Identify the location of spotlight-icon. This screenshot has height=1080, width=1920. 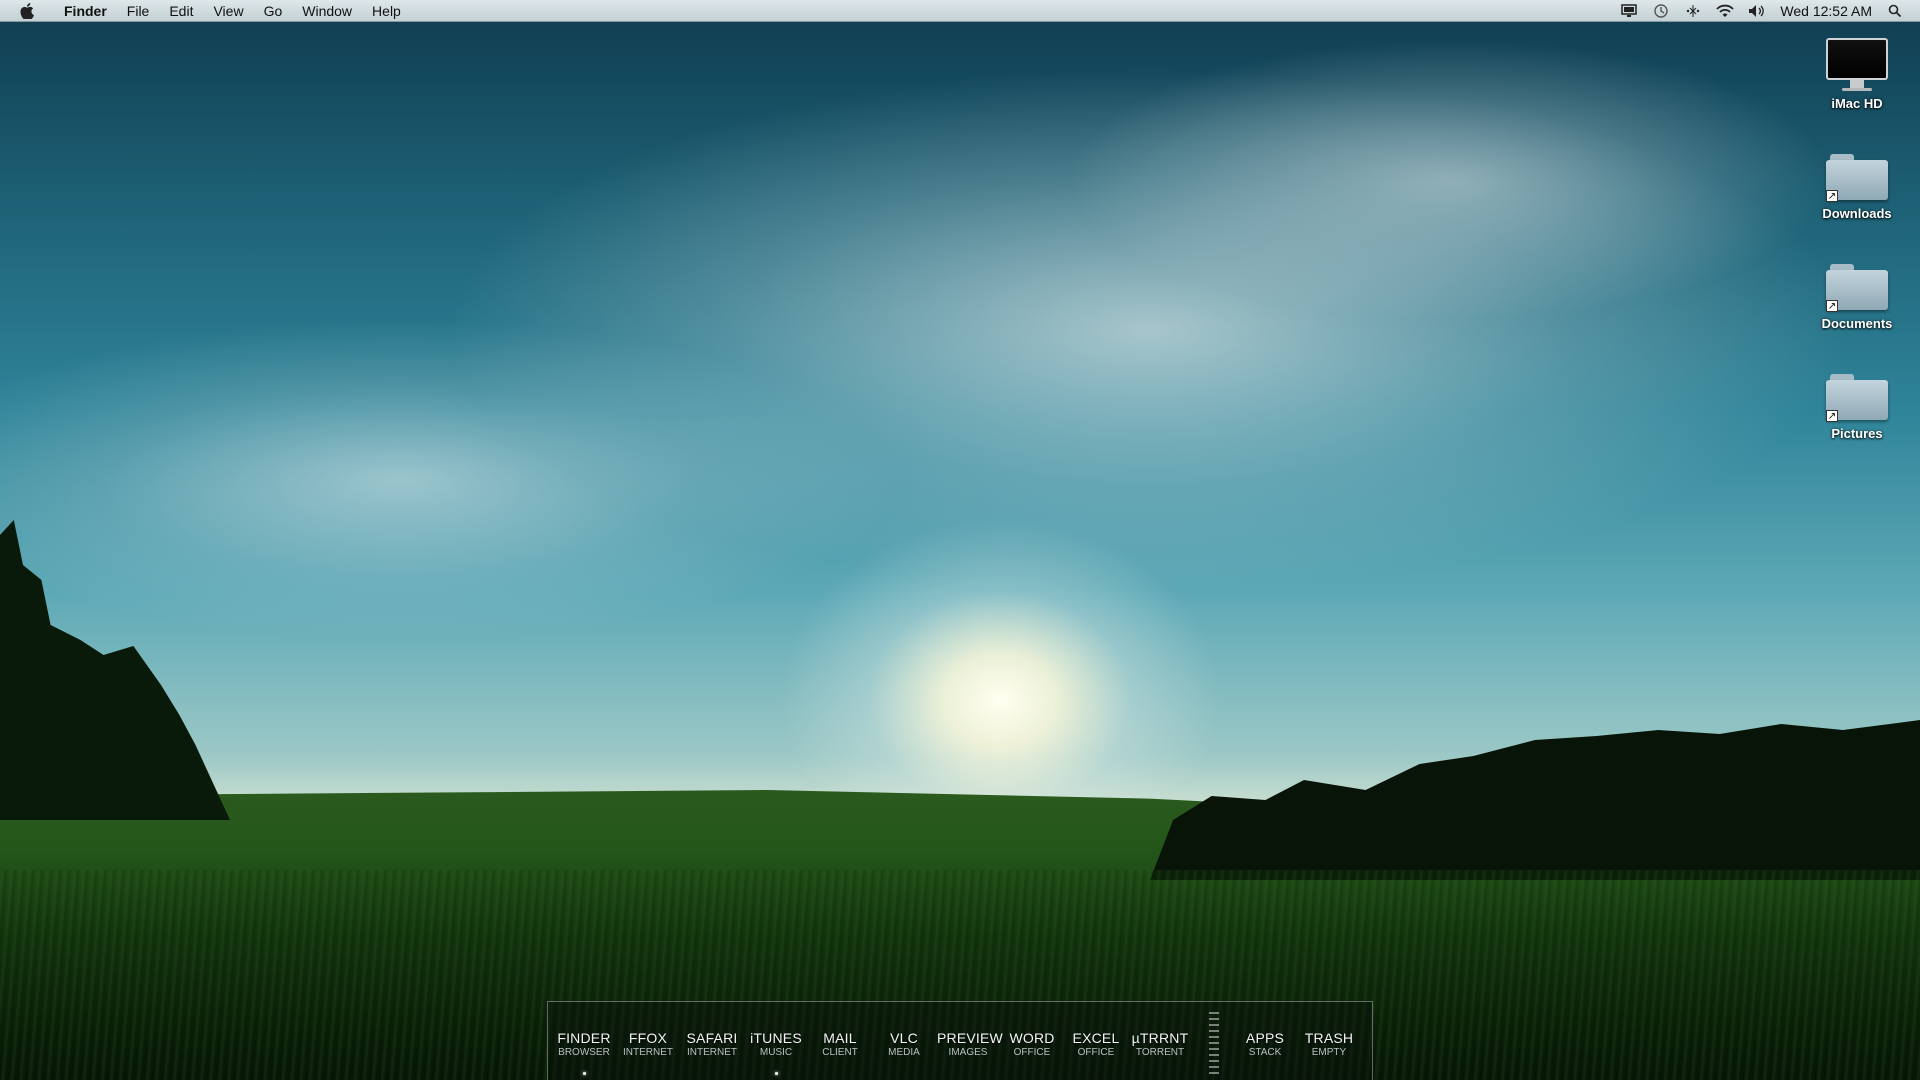
(1895, 11).